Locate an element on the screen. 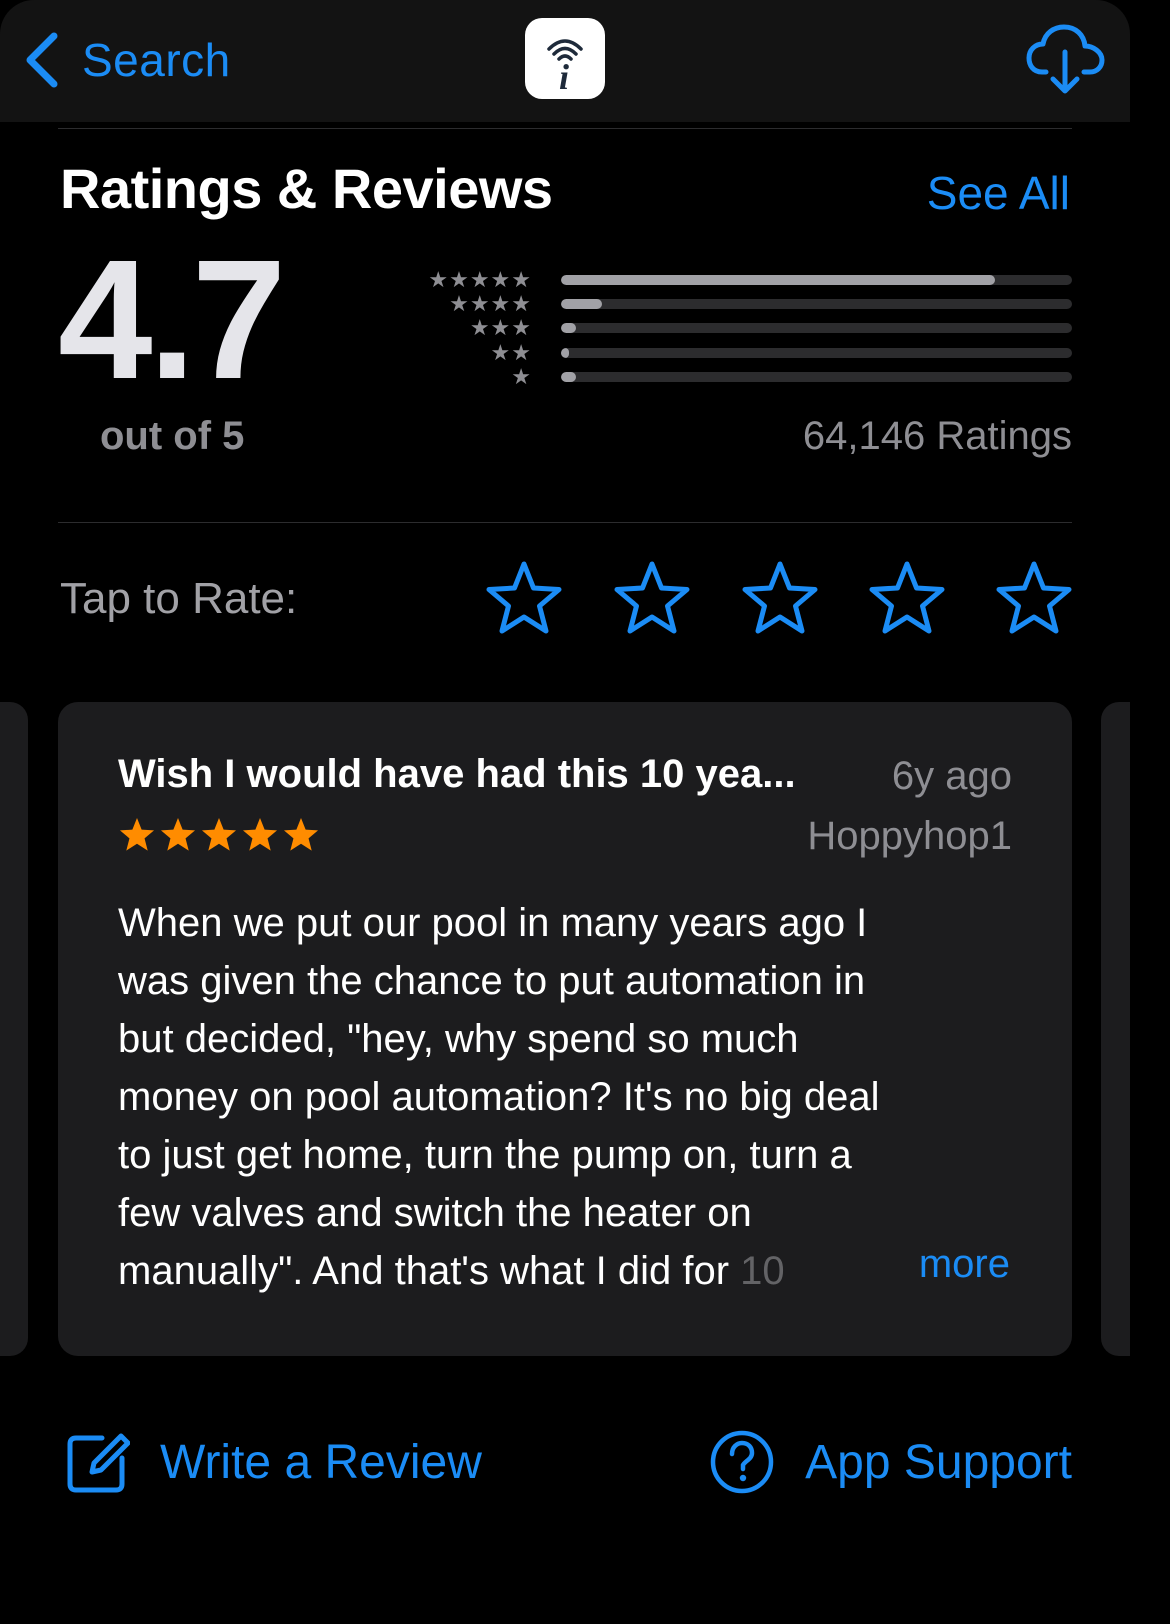  histogram-stars: ★ is located at coordinates (521, 376).